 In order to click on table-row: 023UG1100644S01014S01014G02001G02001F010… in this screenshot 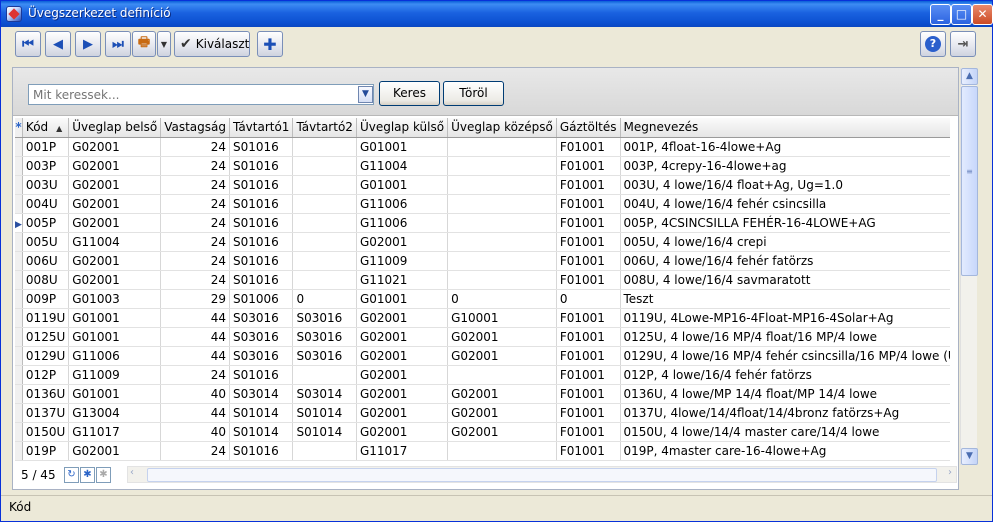, I will do `click(482, 460)`.